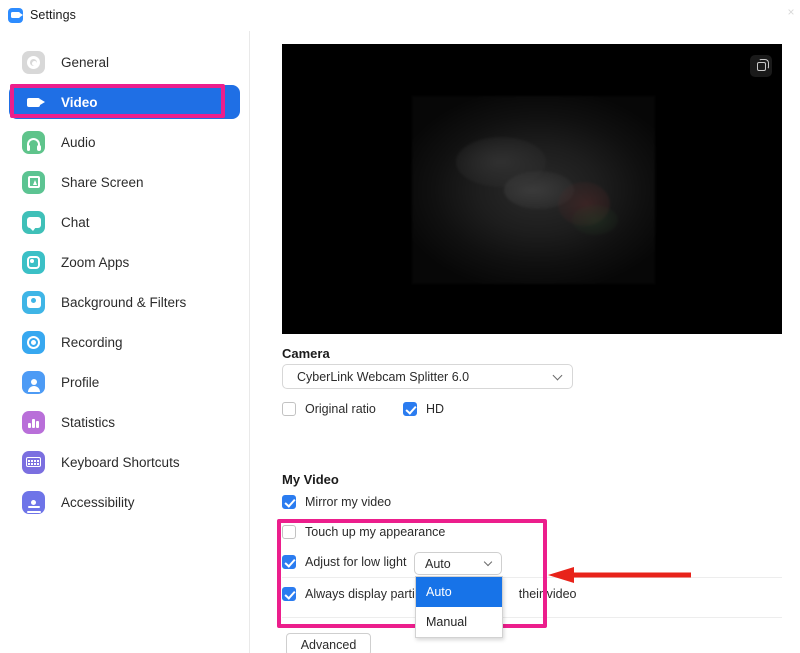 Image resolution: width=800 pixels, height=653 pixels. I want to click on sidebar-item-profile: Profile, so click(124, 382).